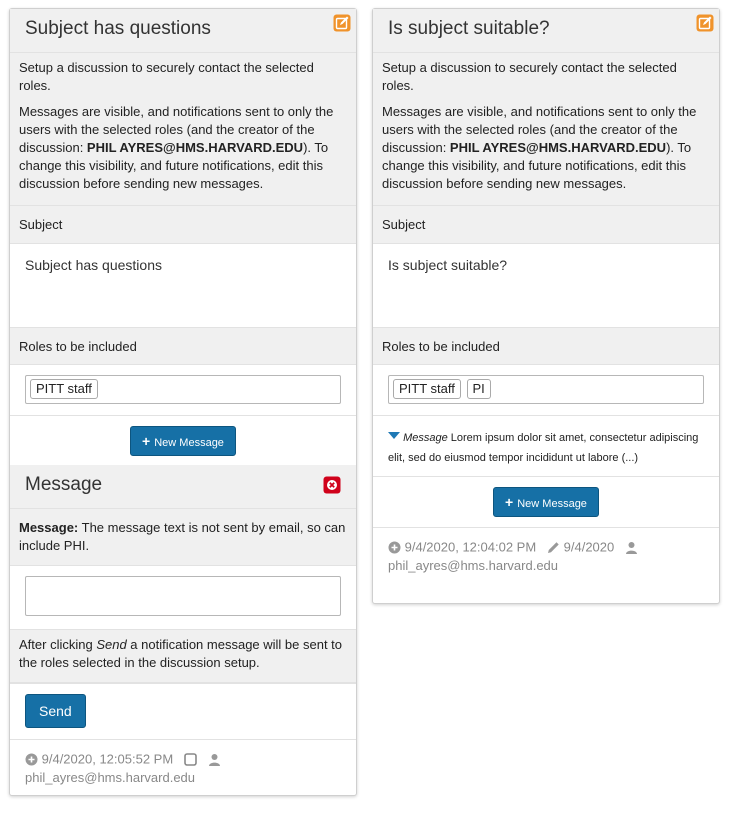 Image resolution: width=736 pixels, height=814 pixels. Describe the element at coordinates (589, 547) in the screenshot. I see `edited-date: 9/4/2020` at that location.